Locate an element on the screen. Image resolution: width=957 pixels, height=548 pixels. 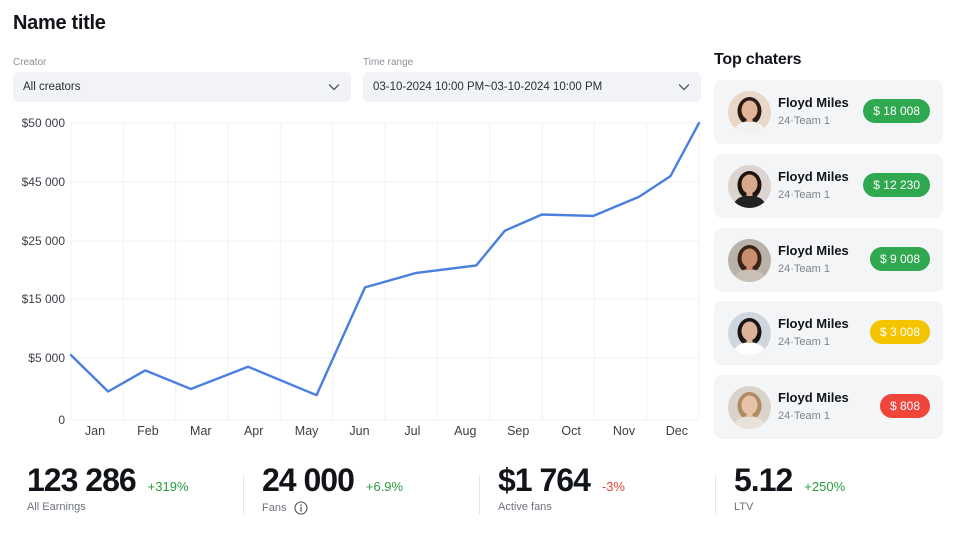
y-axis: $50 000 $45 000 $25 000 $15 000 $5 000 0 is located at coordinates (44, 271).